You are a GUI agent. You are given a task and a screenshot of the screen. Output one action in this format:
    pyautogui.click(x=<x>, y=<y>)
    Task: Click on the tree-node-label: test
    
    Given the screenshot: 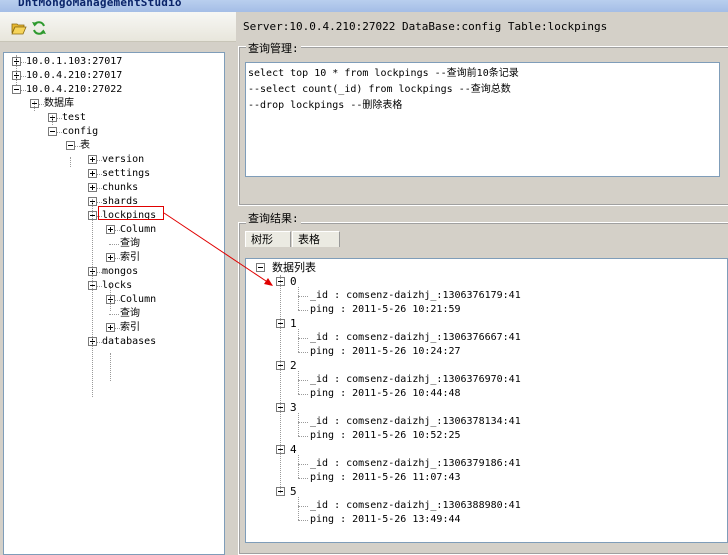 What is the action you would take?
    pyautogui.click(x=74, y=117)
    